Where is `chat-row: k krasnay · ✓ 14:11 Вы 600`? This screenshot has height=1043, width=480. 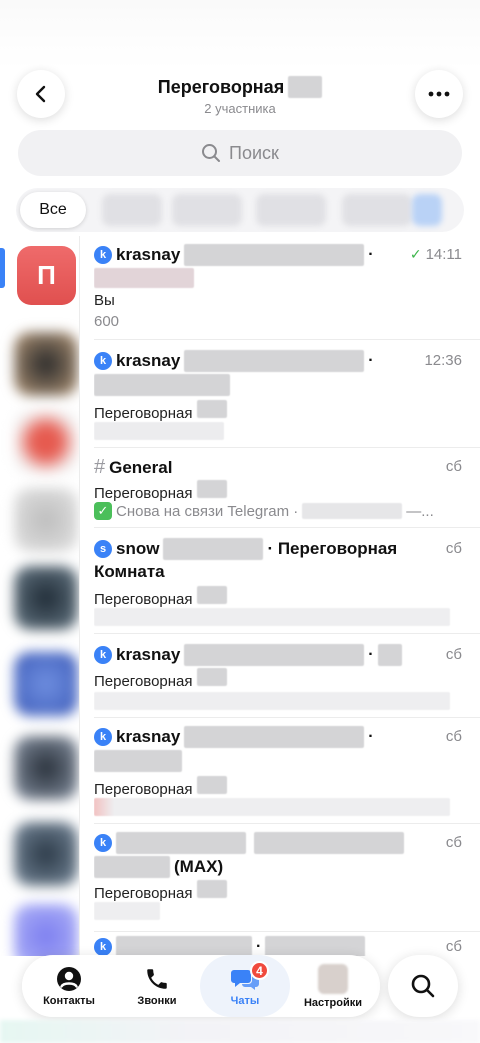 chat-row: k krasnay · ✓ 14:11 Вы 600 is located at coordinates (287, 288).